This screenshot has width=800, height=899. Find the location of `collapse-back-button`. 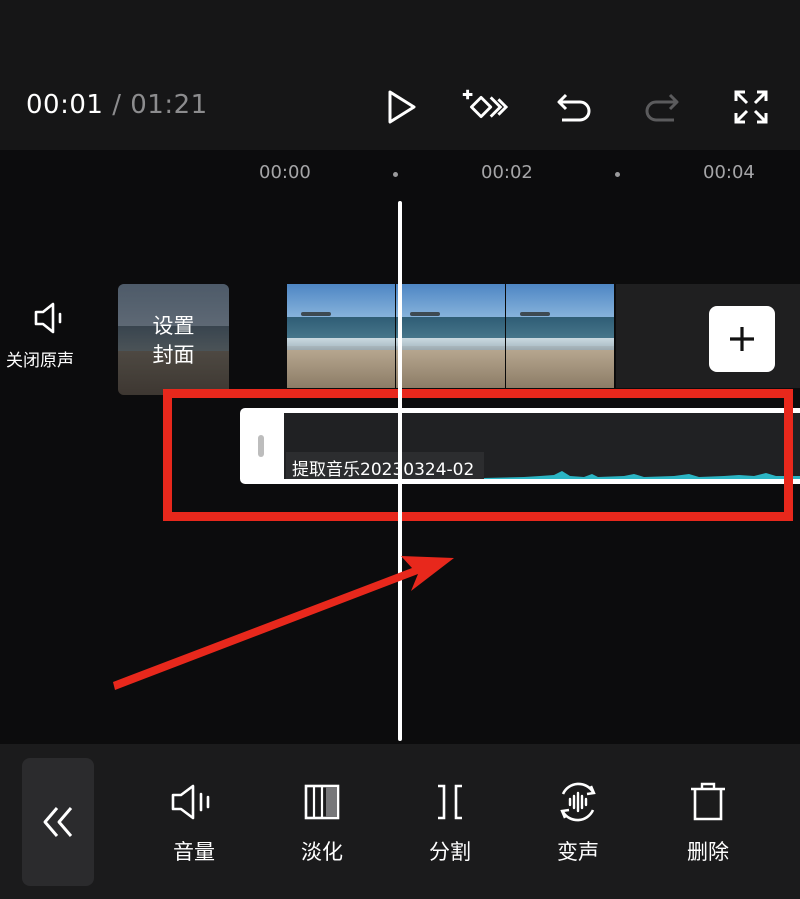

collapse-back-button is located at coordinates (58, 822).